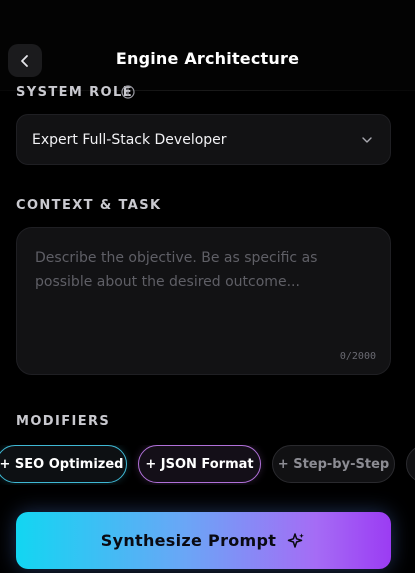 This screenshot has width=415, height=573. What do you see at coordinates (207, 58) in the screenshot?
I see `page-title: Engine Architecture` at bounding box center [207, 58].